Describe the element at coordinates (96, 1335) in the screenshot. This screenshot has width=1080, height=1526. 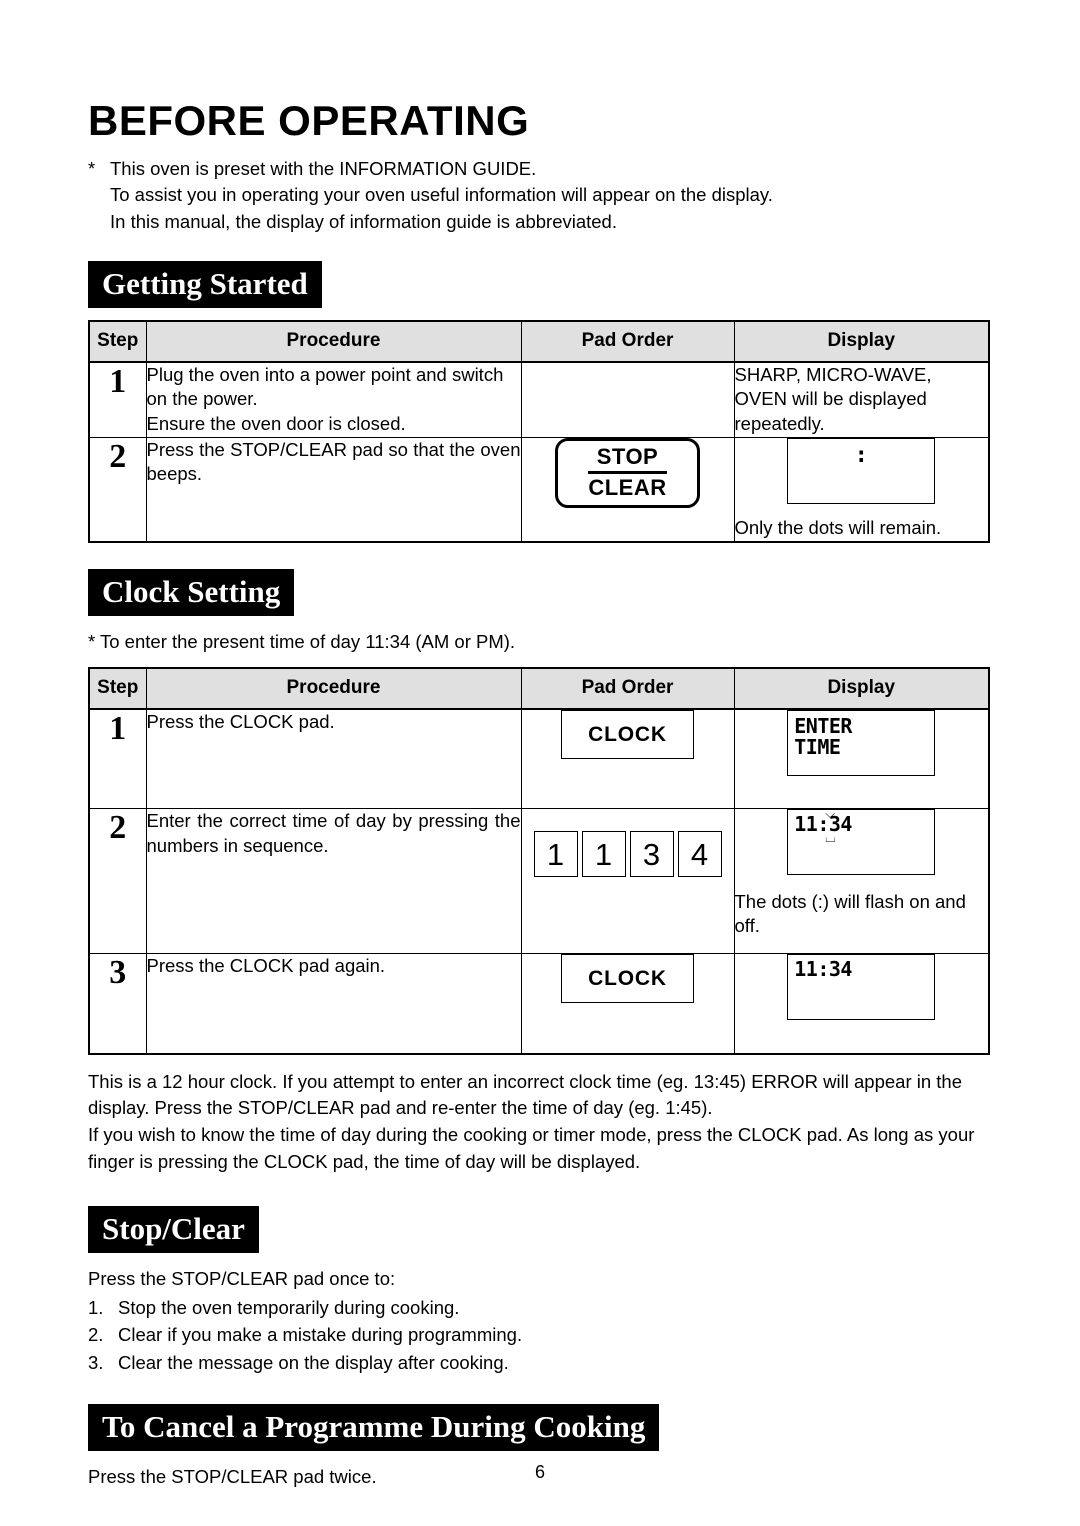
I see `list-item-number: 2.` at that location.